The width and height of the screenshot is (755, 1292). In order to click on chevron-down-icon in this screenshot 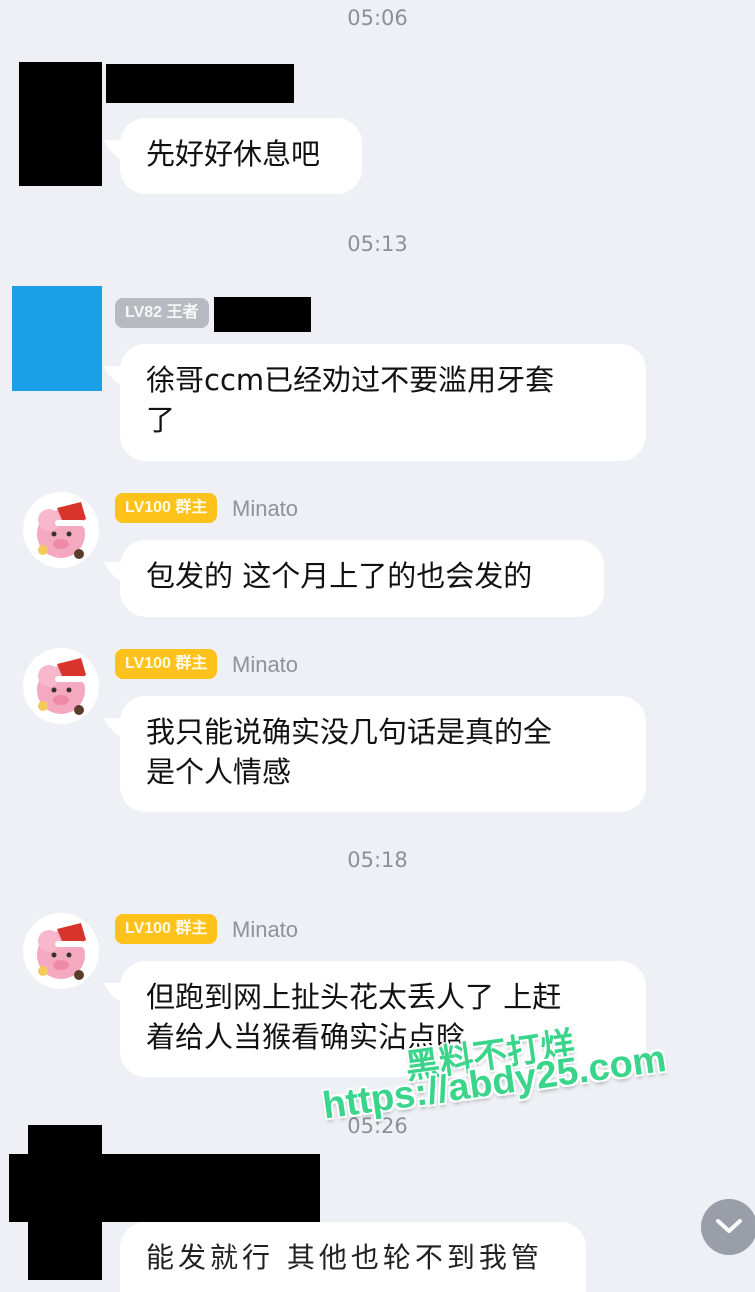, I will do `click(729, 1226)`.